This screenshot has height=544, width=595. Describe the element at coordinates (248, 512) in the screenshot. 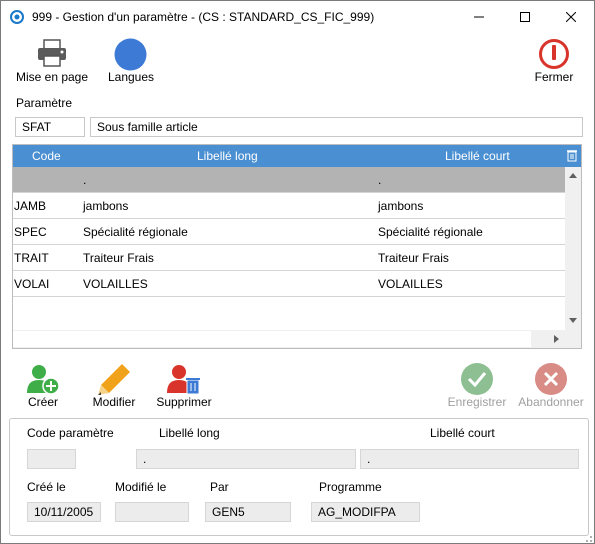

I see `by-field: GEN5` at that location.